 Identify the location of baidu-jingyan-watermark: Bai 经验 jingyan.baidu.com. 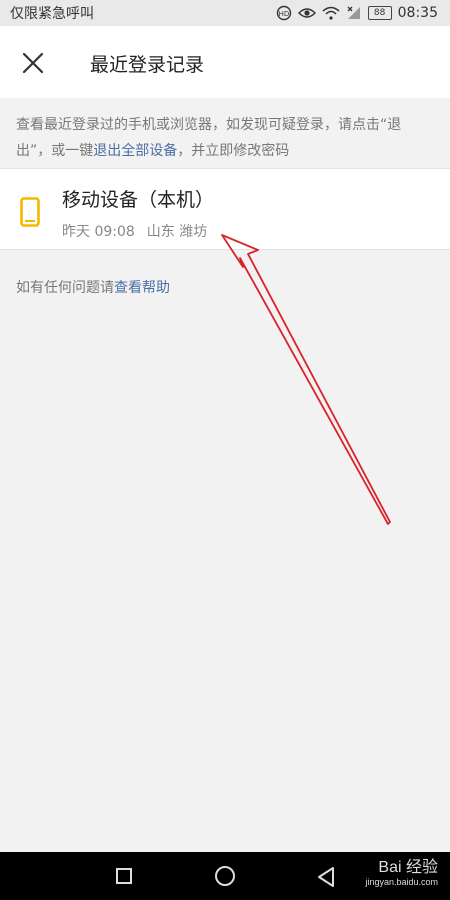
(401, 874).